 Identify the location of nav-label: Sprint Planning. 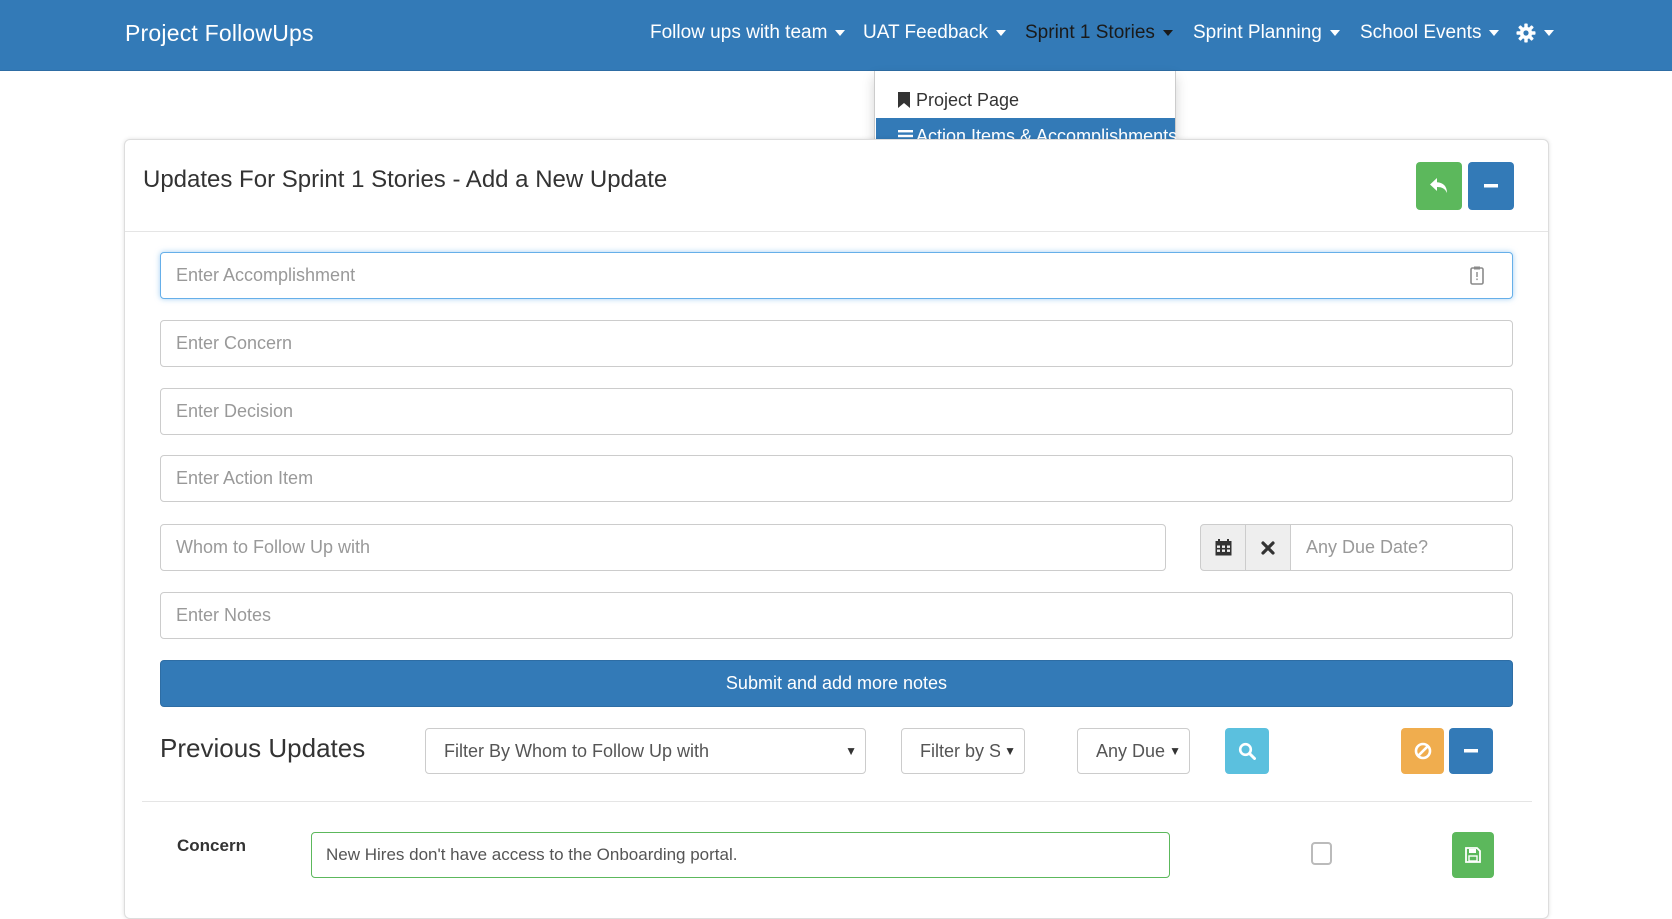
(1257, 32).